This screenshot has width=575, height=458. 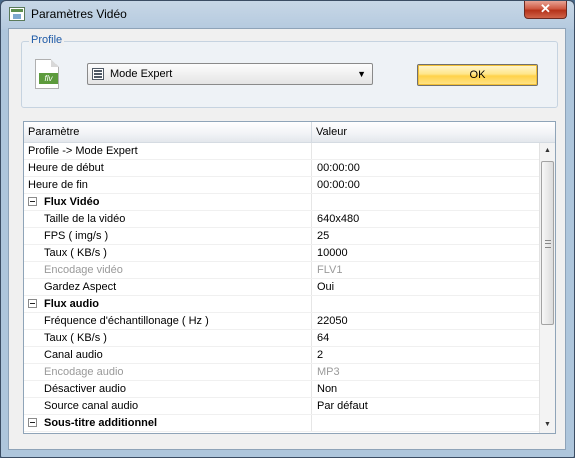 I want to click on close-button: ✕, so click(x=545, y=10).